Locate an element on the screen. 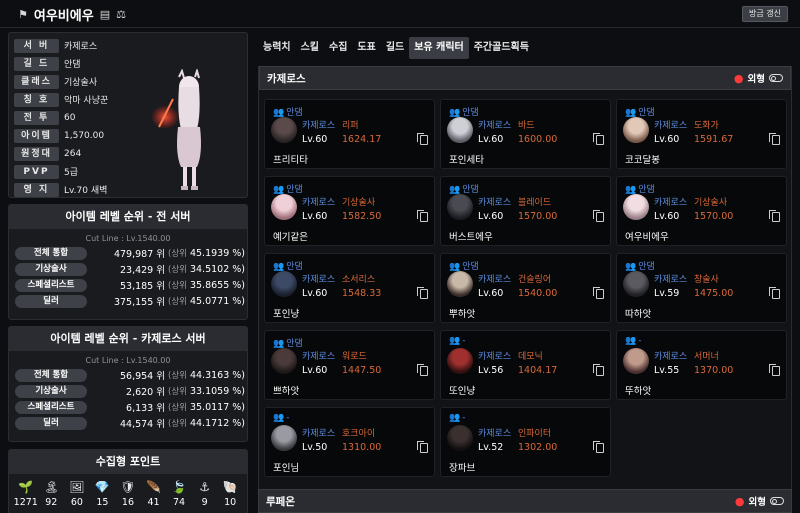  character-card: 👥 안댐 카제로스 기상술사 Lv.60 1570.00 여우비에우 is located at coordinates (701, 211).